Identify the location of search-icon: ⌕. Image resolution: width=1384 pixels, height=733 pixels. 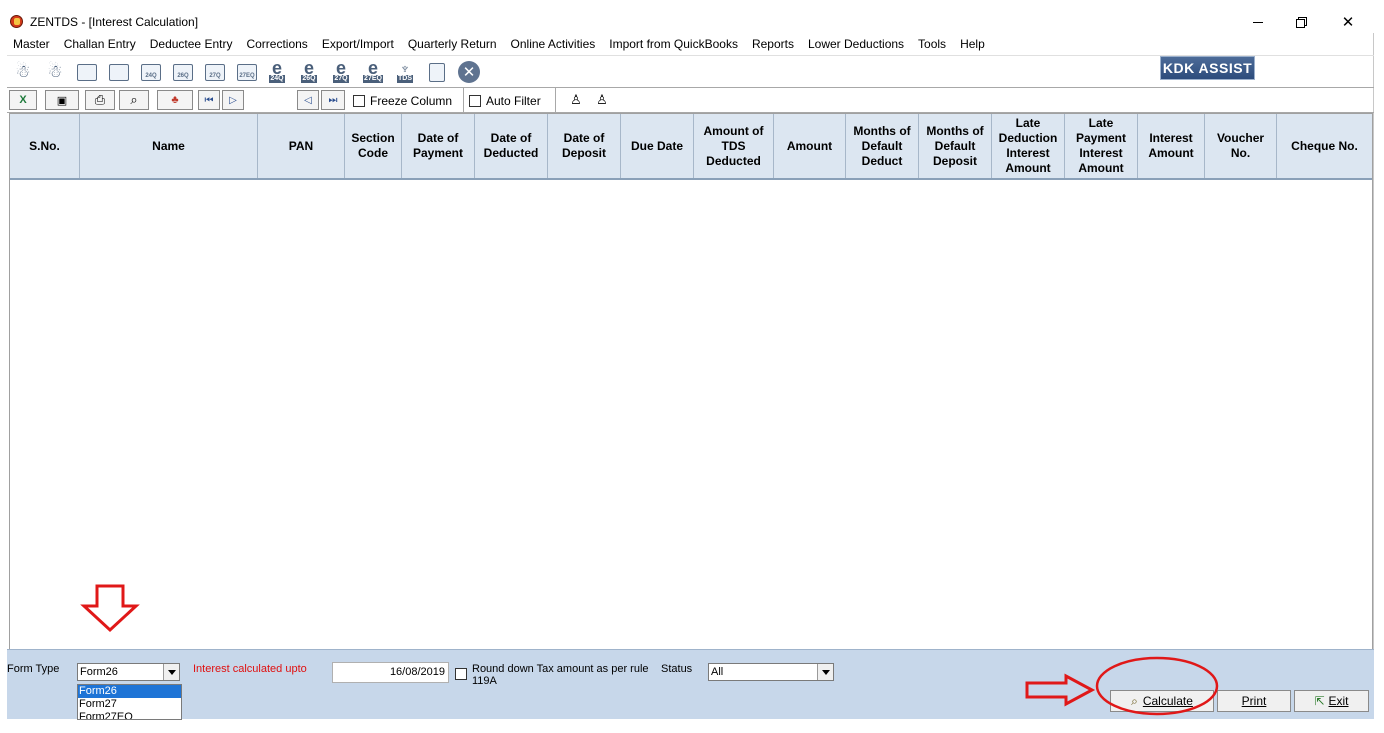
(134, 99).